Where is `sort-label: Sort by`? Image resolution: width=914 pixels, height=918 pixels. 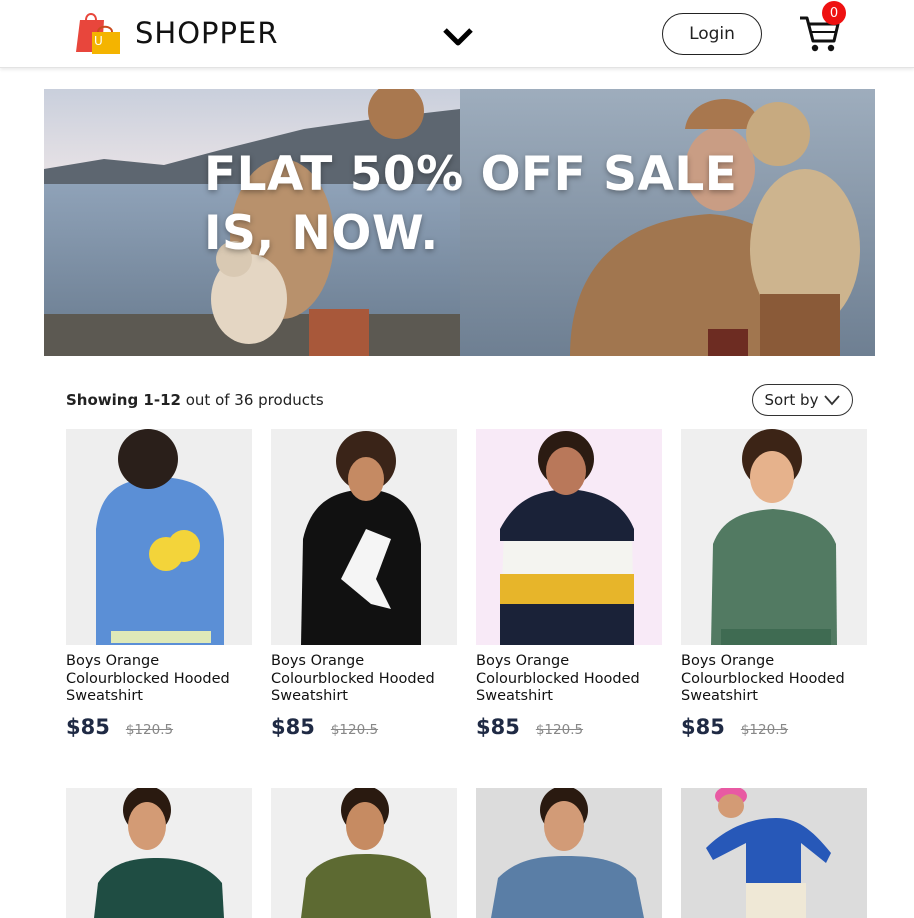
sort-label: Sort by is located at coordinates (791, 400).